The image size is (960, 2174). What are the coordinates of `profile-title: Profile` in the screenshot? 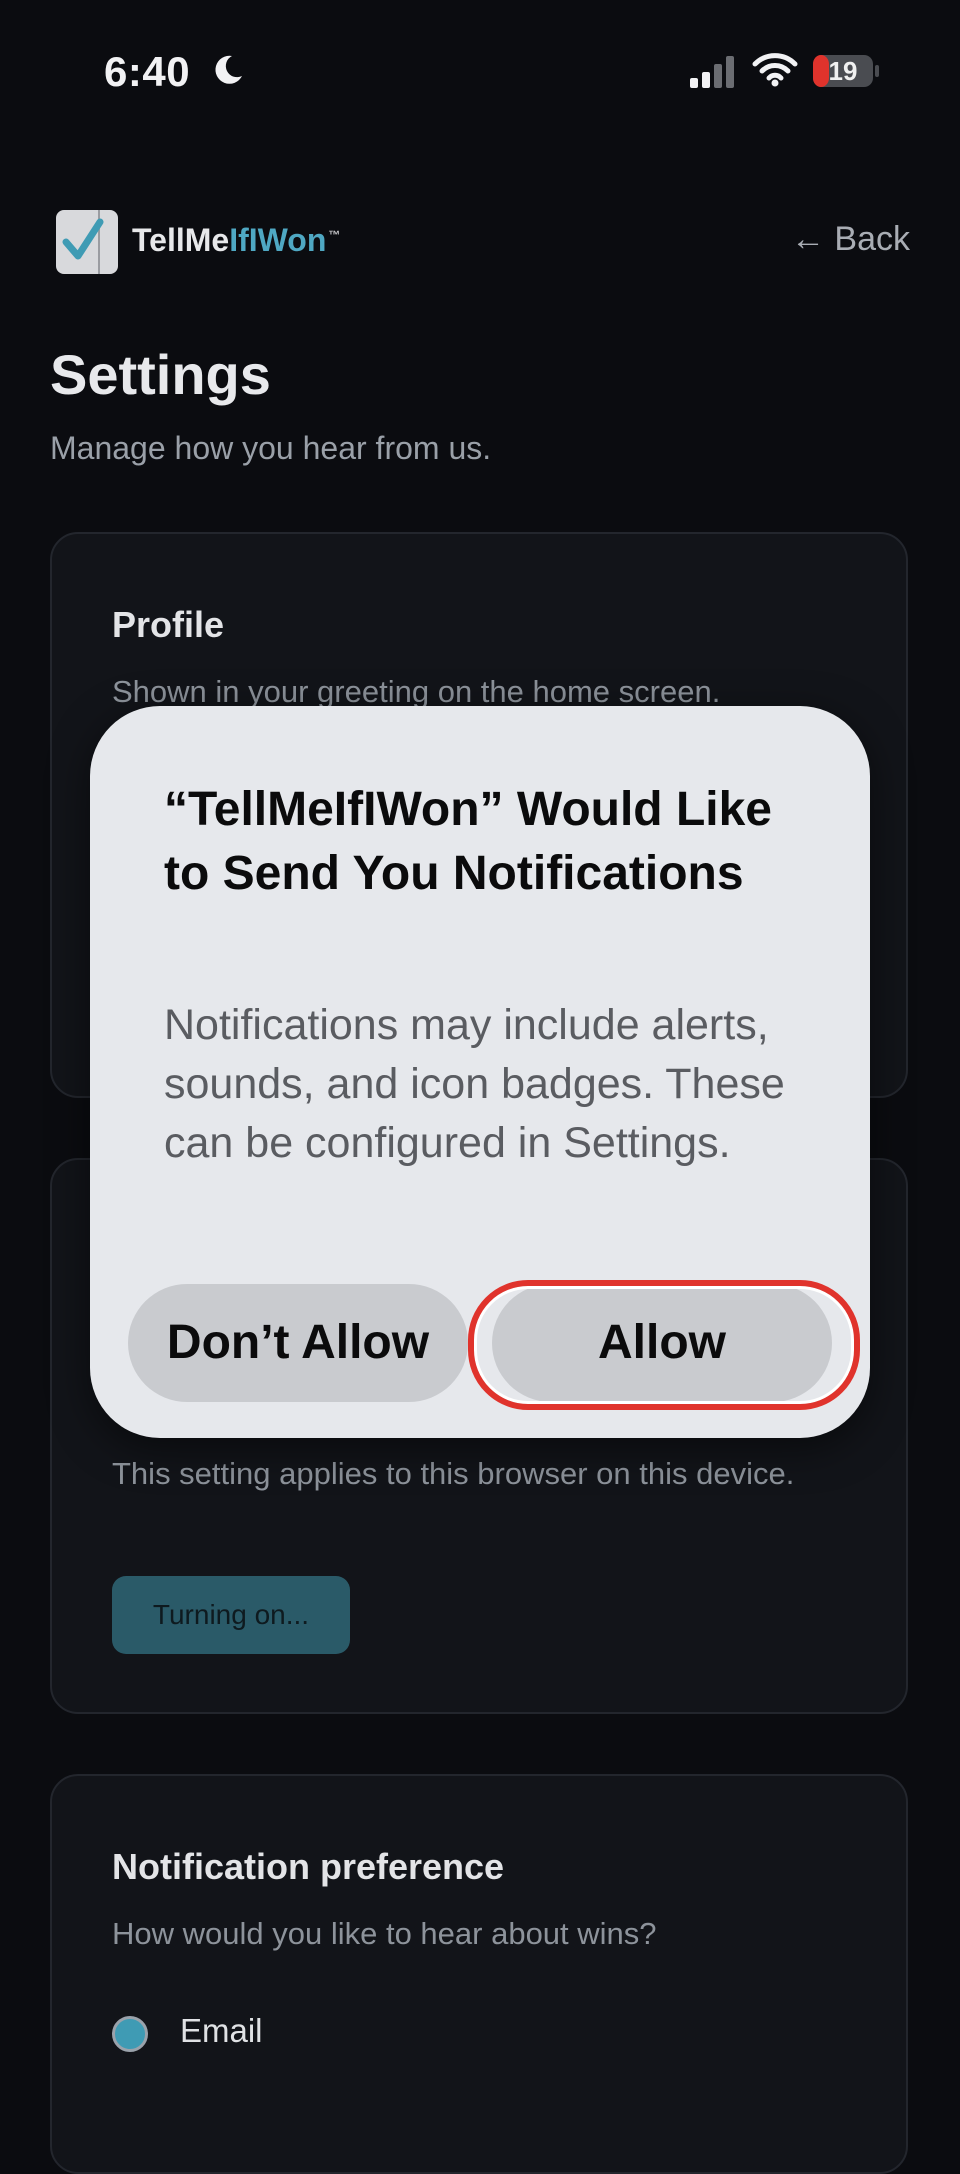 It's located at (168, 624).